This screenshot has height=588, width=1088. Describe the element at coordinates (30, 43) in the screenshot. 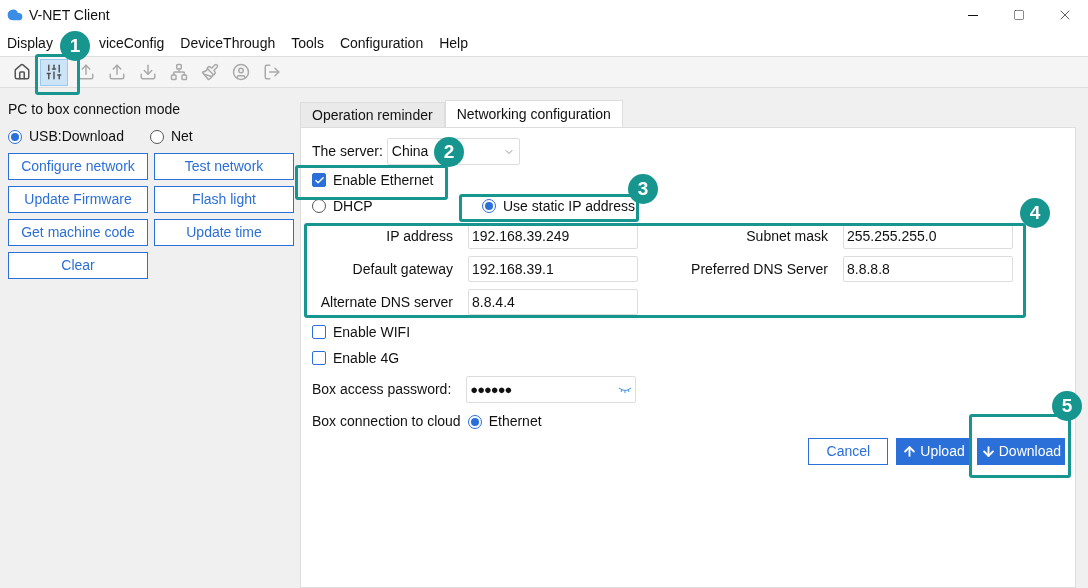

I see `menu-item: Display` at that location.